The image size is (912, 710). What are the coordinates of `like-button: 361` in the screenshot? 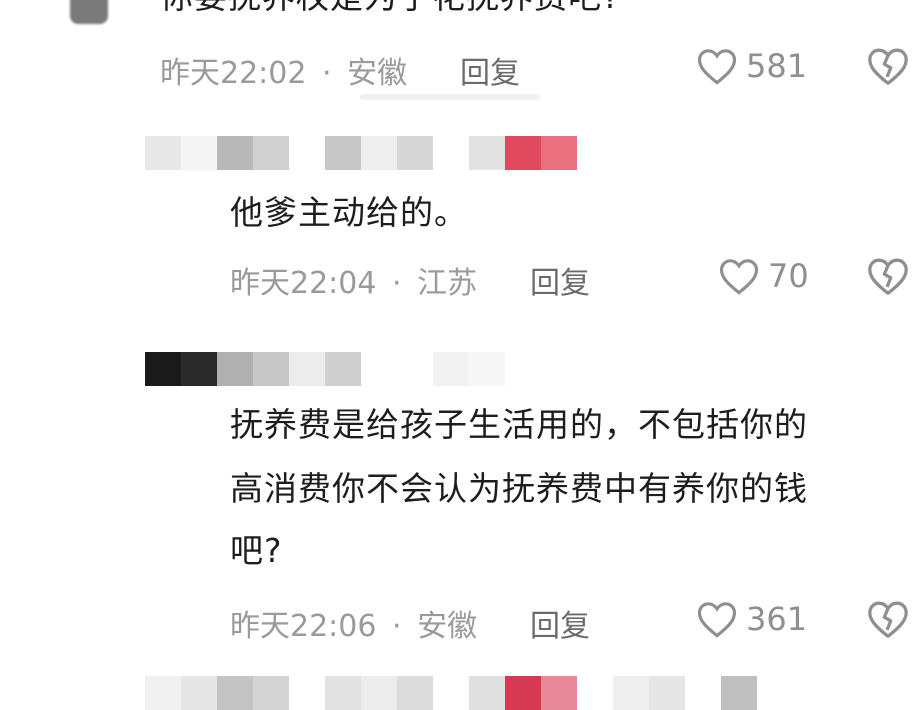 It's located at (751, 619).